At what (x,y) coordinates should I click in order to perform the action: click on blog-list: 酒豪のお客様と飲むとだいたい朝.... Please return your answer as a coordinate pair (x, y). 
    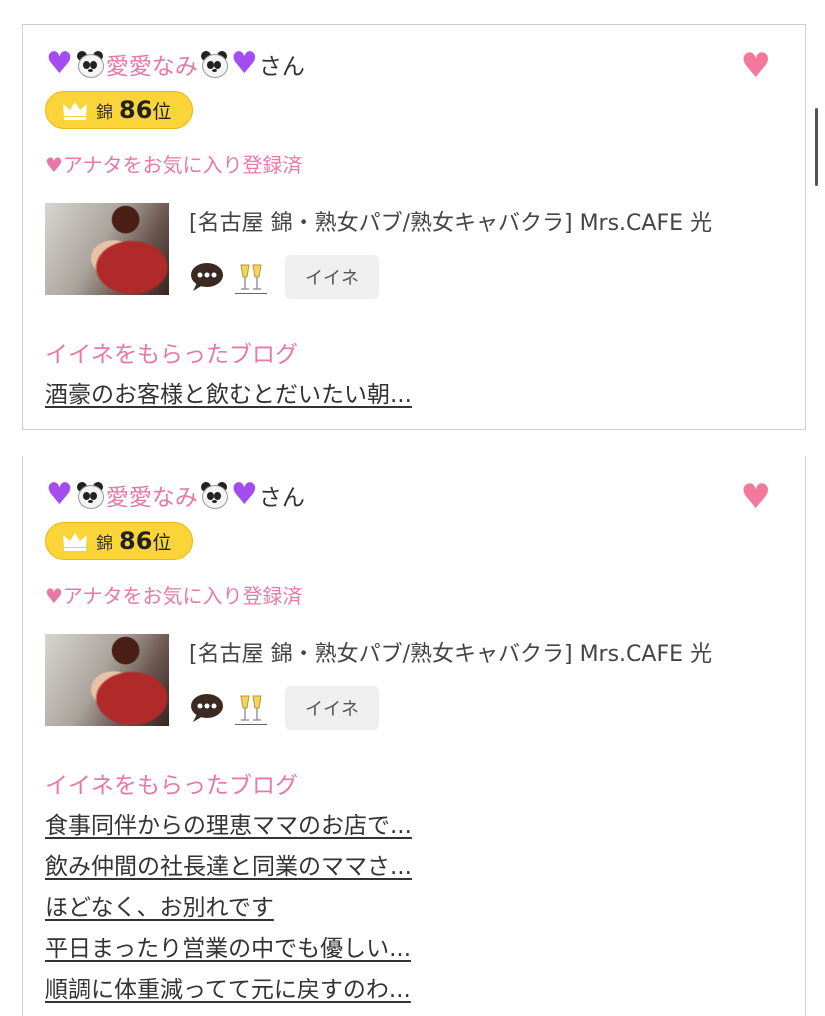
    Looking at the image, I should click on (228, 395).